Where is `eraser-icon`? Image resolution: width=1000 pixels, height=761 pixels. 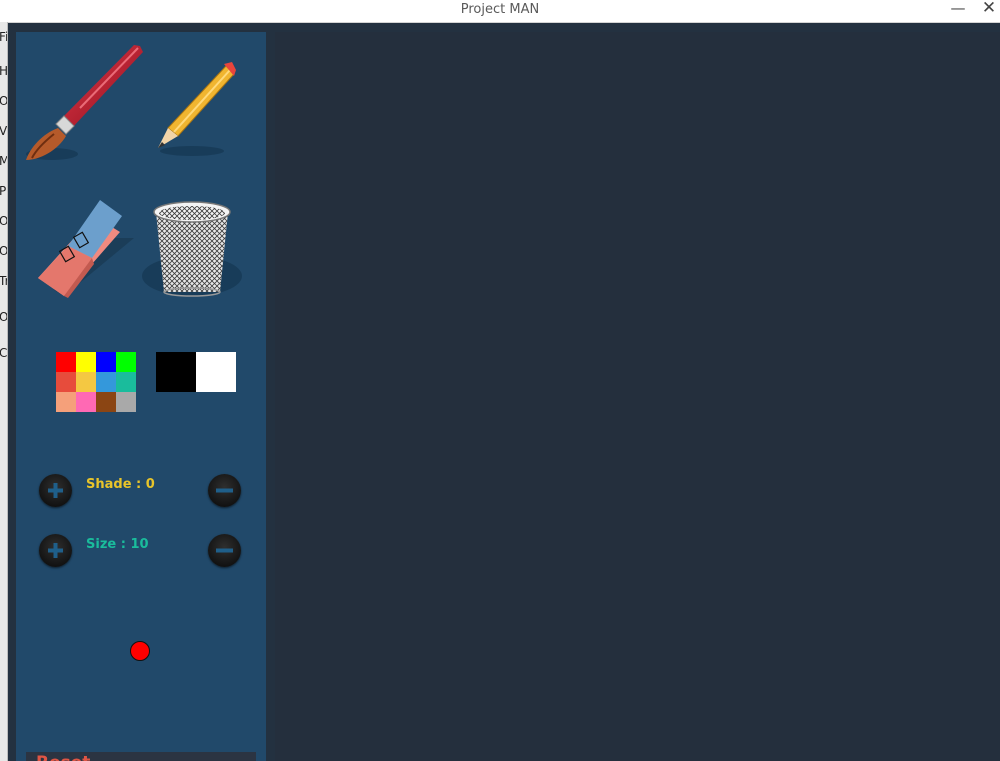
eraser-icon is located at coordinates (86, 249).